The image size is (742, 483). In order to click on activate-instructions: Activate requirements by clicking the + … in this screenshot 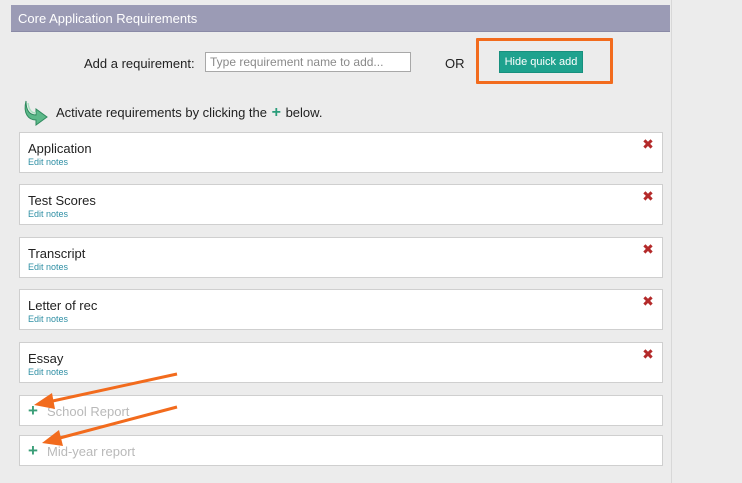, I will do `click(189, 112)`.